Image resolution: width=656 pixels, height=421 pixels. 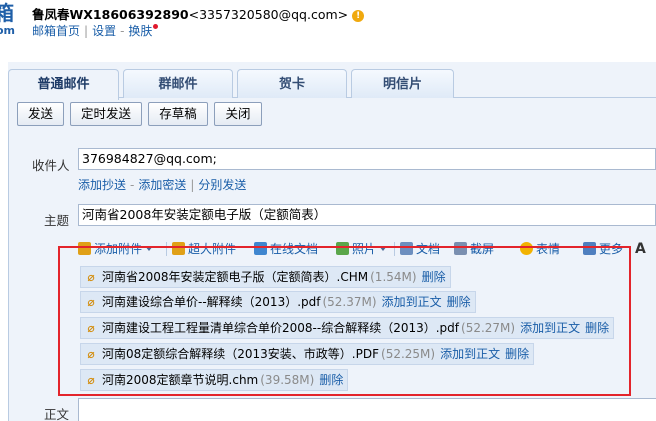 What do you see at coordinates (102, 185) in the screenshot?
I see `add-cc-link: 添加抄送` at bounding box center [102, 185].